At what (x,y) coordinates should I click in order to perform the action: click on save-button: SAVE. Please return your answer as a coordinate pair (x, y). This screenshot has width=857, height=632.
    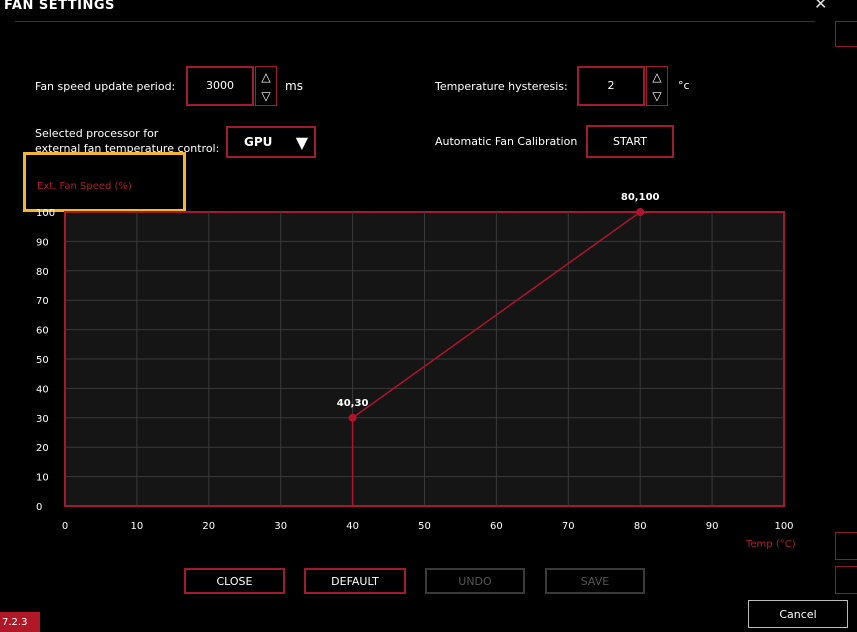
    Looking at the image, I should click on (595, 581).